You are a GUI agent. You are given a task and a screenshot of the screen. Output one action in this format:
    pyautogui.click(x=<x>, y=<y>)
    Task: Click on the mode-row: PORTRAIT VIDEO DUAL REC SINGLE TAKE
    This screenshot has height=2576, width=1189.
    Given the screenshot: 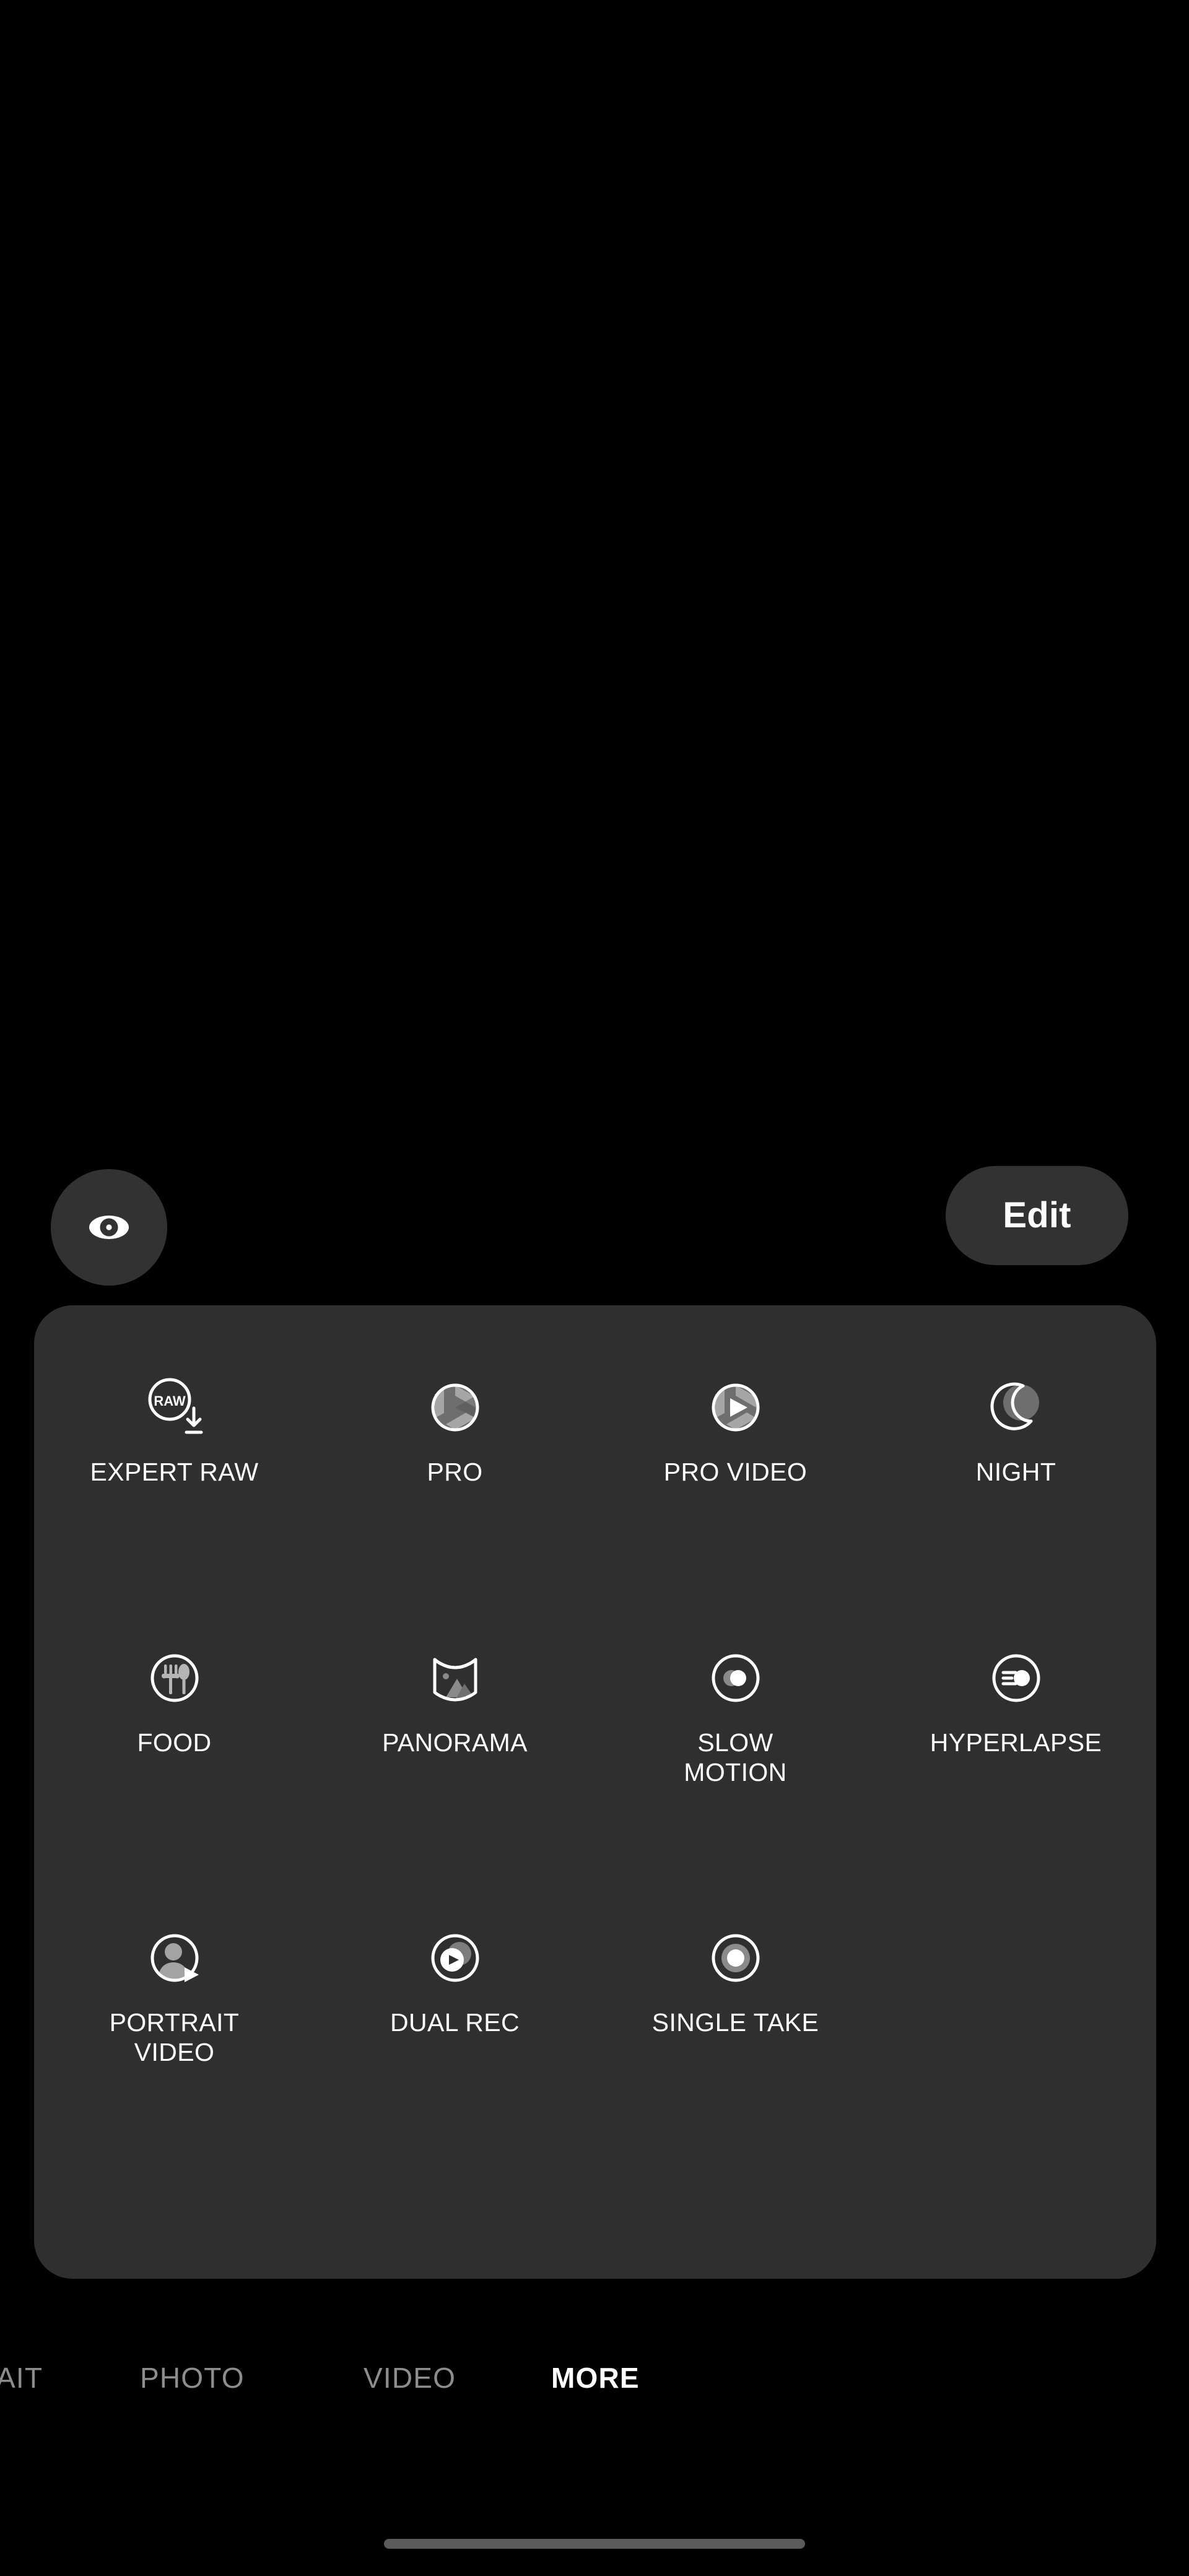 What is the action you would take?
    pyautogui.click(x=595, y=1996)
    